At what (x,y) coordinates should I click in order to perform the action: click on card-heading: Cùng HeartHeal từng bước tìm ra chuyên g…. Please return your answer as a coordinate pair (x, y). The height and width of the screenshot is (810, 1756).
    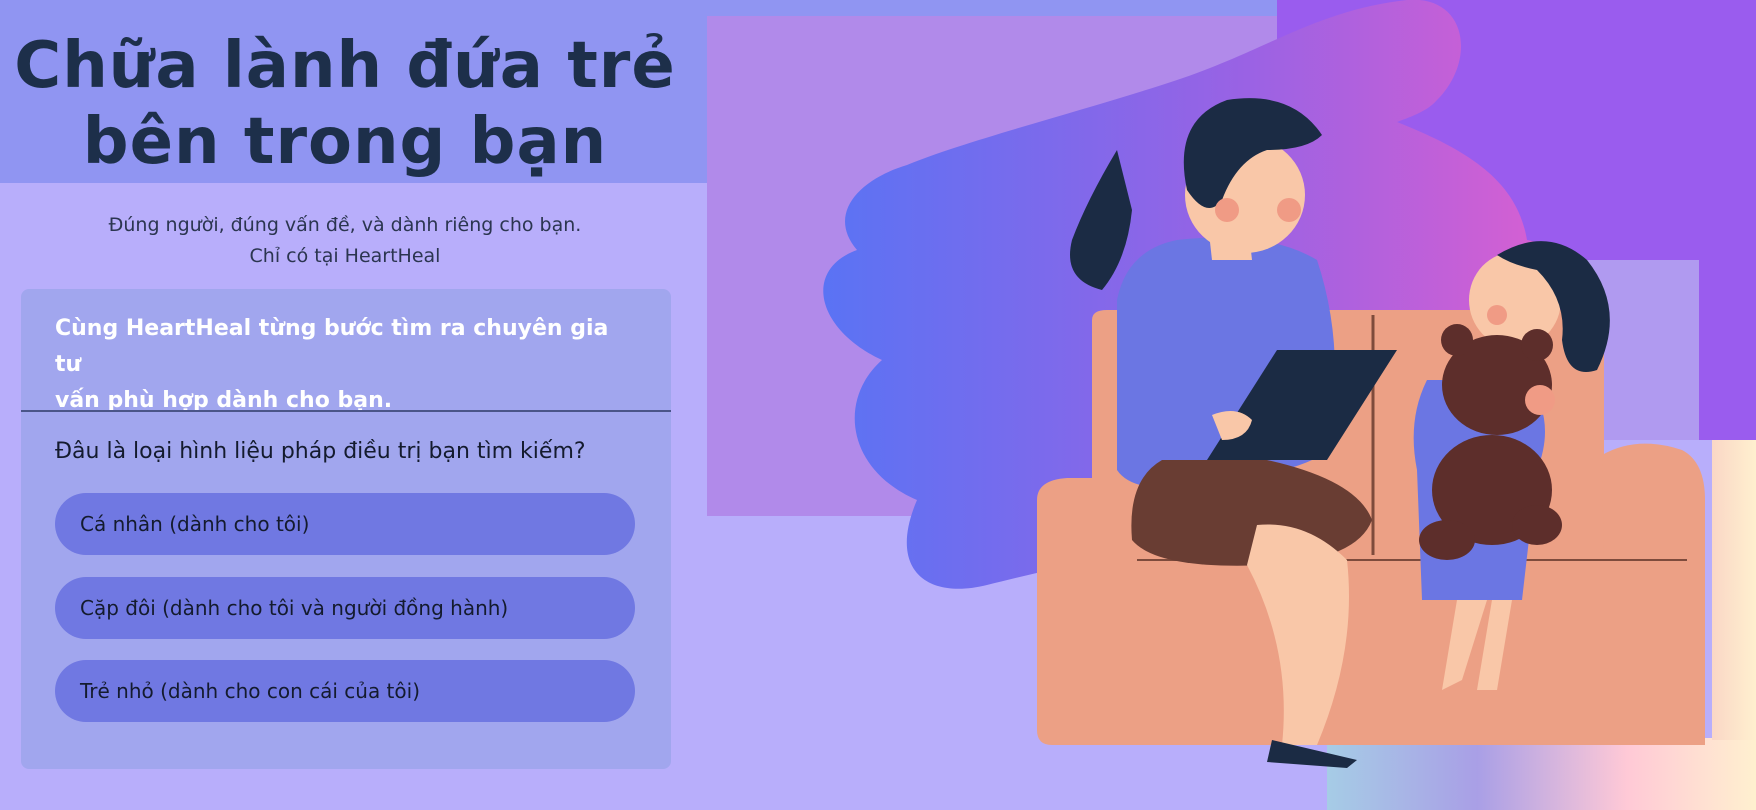
    Looking at the image, I should click on (345, 365).